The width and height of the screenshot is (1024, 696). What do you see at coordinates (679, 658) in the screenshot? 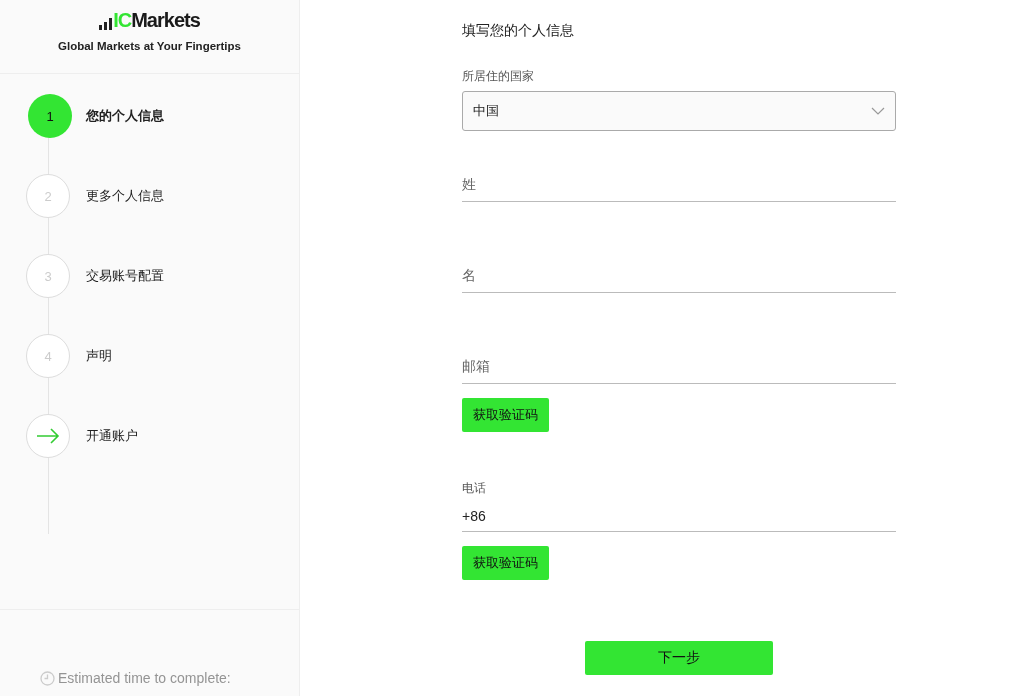
I see `next-button: 下一步` at bounding box center [679, 658].